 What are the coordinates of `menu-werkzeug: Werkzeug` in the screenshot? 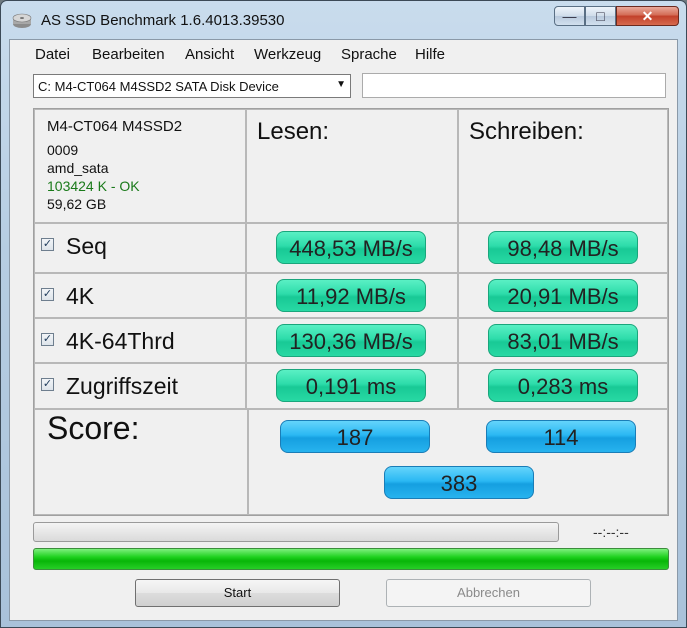 It's located at (287, 54).